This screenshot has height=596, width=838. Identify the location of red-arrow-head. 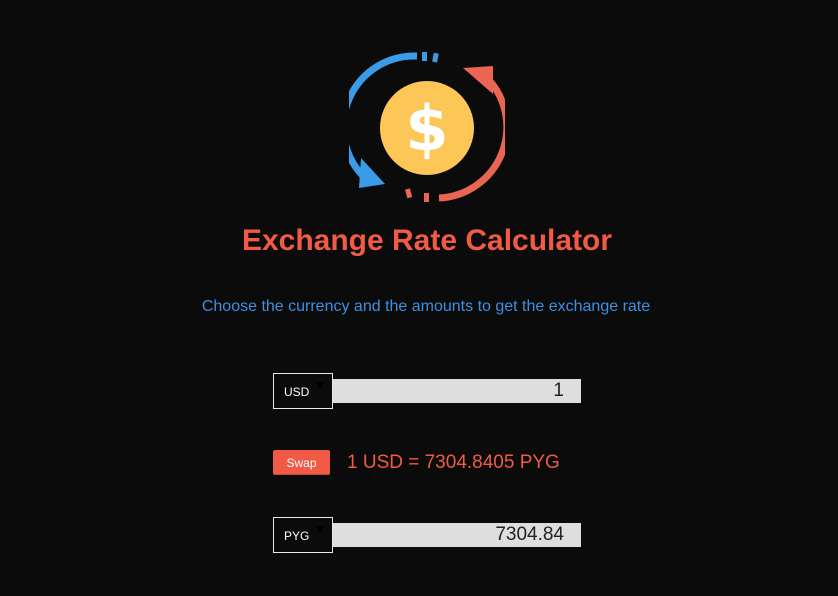
(478, 80).